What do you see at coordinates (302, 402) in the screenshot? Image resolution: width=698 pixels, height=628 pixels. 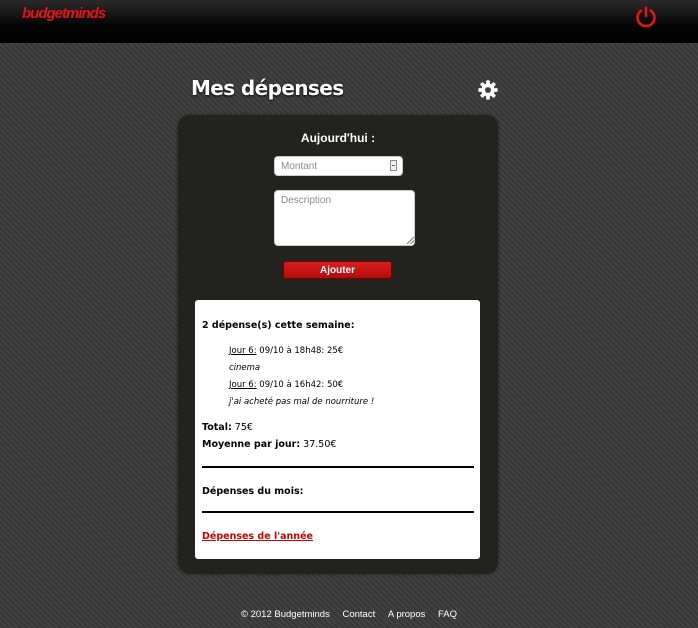 I see `expense-note: j'ai acheté pas mal de nourriture !` at bounding box center [302, 402].